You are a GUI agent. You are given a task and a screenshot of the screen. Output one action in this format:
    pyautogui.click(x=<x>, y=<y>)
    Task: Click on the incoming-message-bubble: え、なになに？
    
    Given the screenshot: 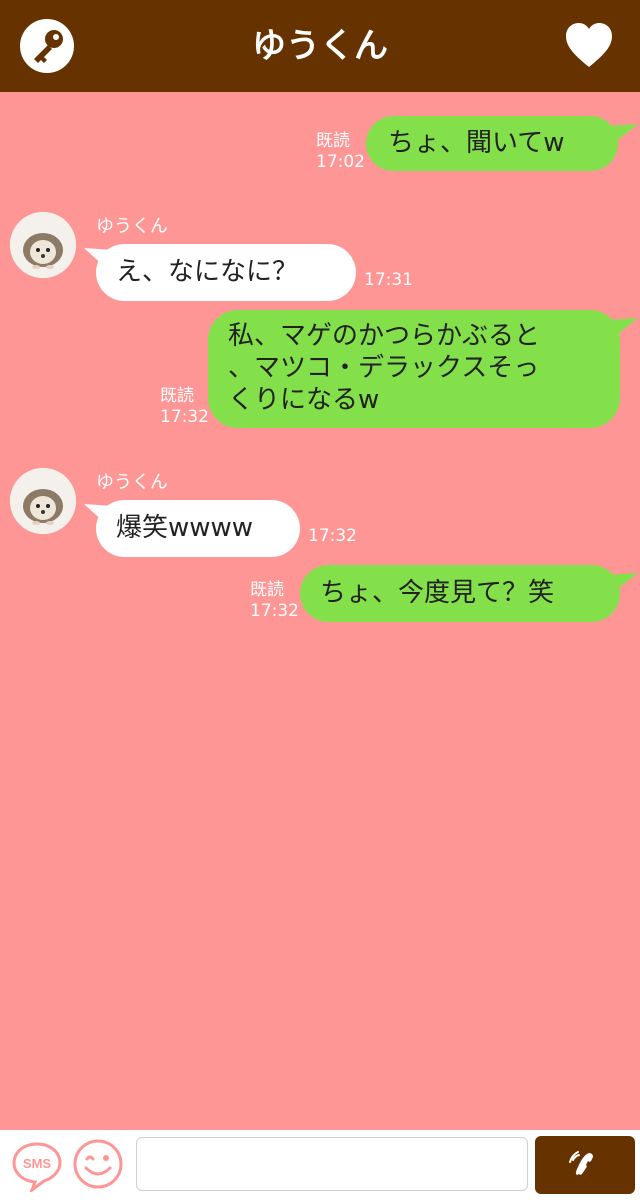 What is the action you would take?
    pyautogui.click(x=226, y=272)
    